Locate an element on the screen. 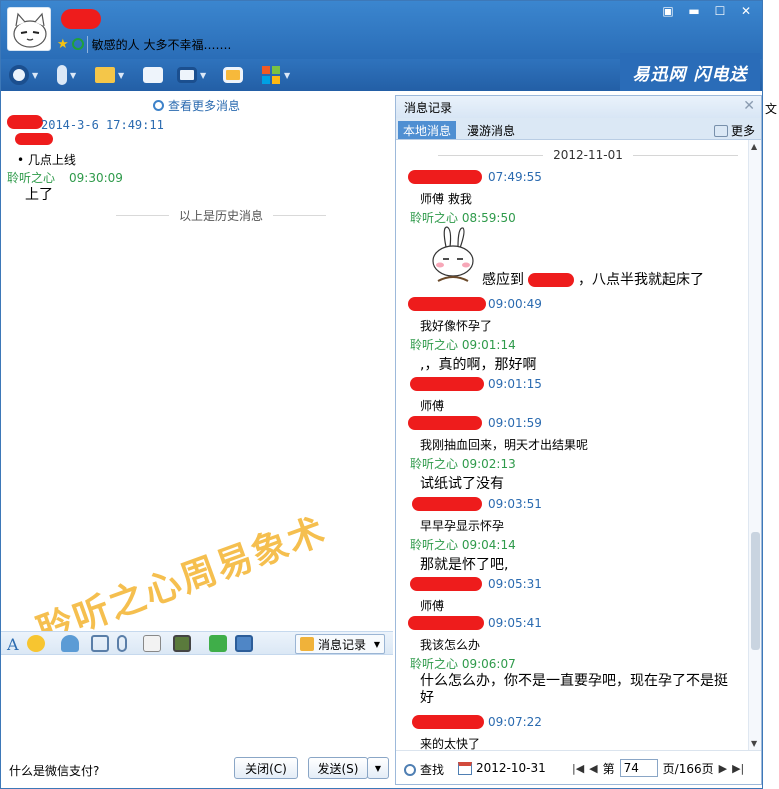 The height and width of the screenshot is (789, 779). history-footer: 查找 2012-10-31 |◀ ◀ 第 74 页/166页 ▶ ▶| is located at coordinates (578, 767).